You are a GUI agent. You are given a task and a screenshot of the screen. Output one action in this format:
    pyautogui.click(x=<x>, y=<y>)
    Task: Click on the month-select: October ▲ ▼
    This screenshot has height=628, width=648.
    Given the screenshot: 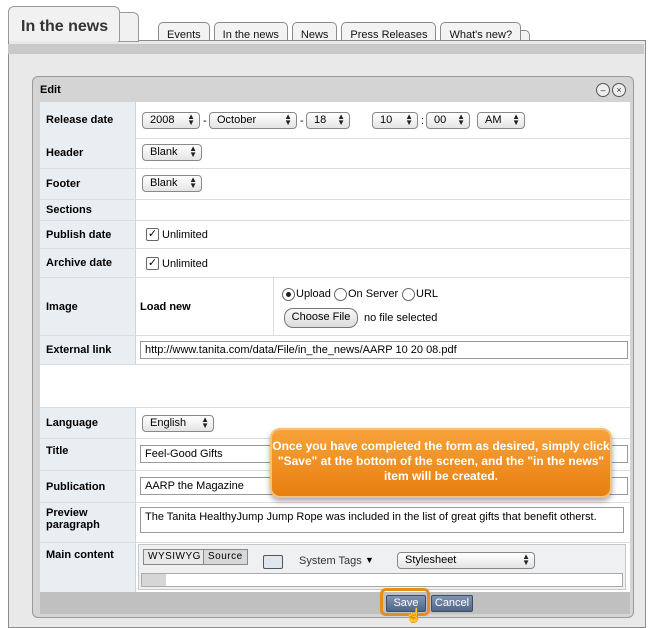 What is the action you would take?
    pyautogui.click(x=253, y=120)
    